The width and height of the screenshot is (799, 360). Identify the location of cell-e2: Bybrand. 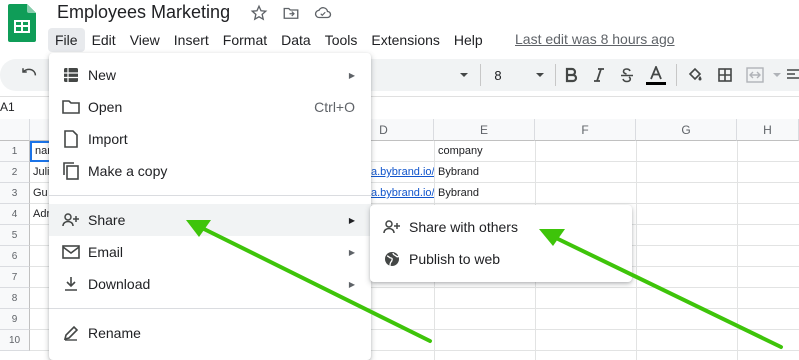
(485, 172).